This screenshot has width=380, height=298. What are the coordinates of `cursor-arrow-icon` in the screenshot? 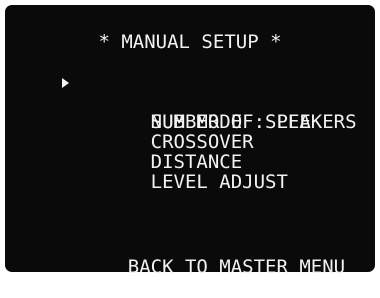 It's located at (65, 83).